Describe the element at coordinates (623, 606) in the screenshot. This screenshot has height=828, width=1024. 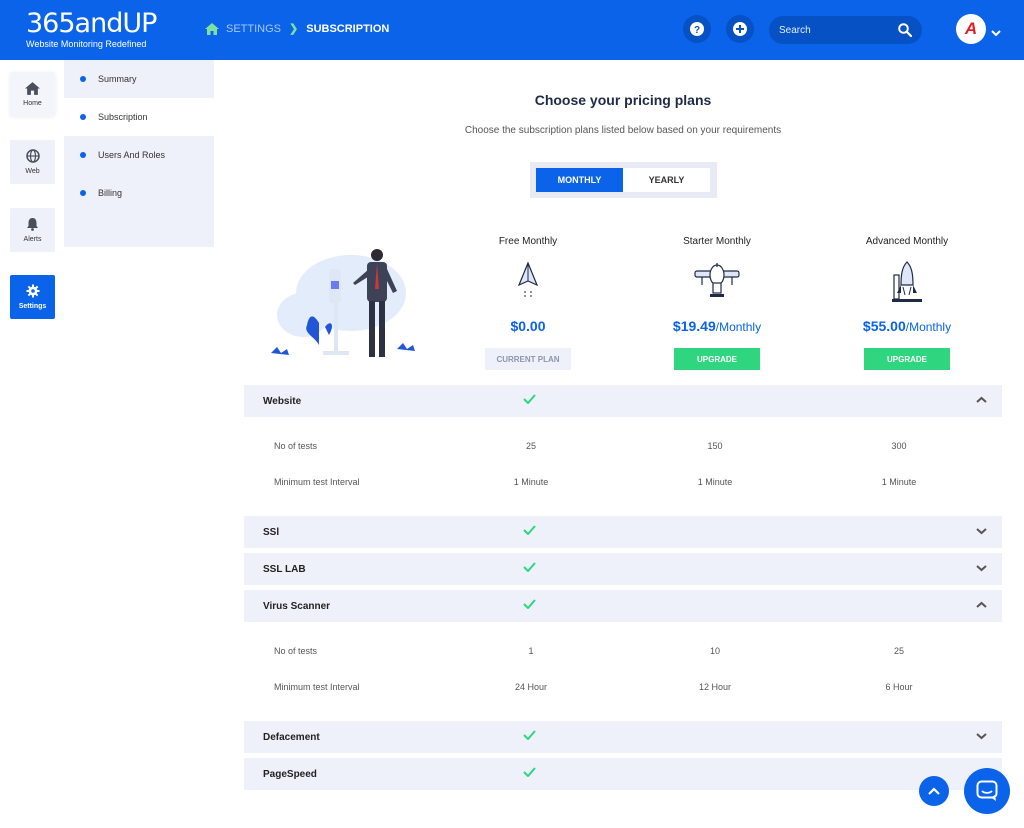
I see `feature-virus-scanner-header: Virus Scanner` at that location.